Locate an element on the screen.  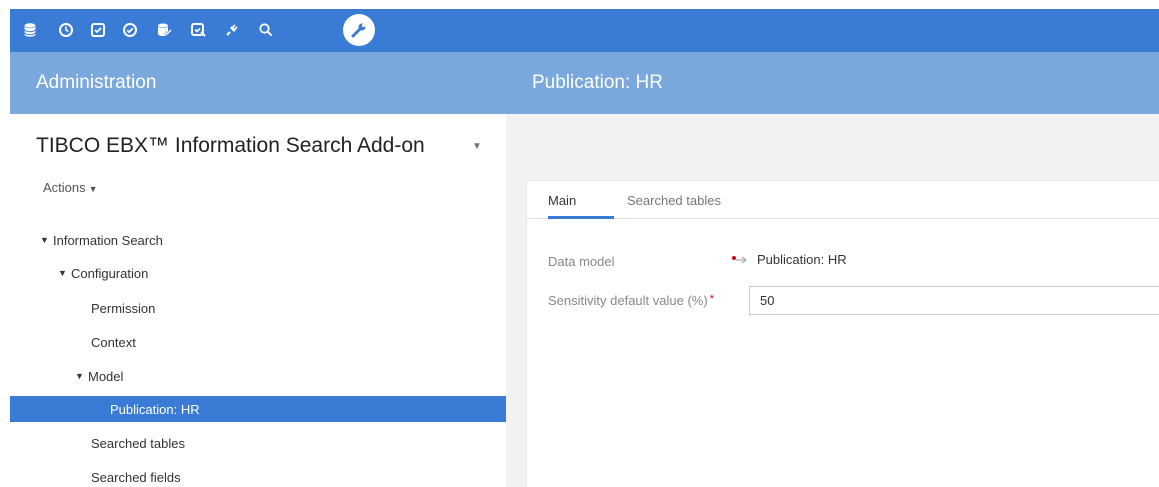
sensitivity-label-text: Sensitivity default value (%) is located at coordinates (628, 300).